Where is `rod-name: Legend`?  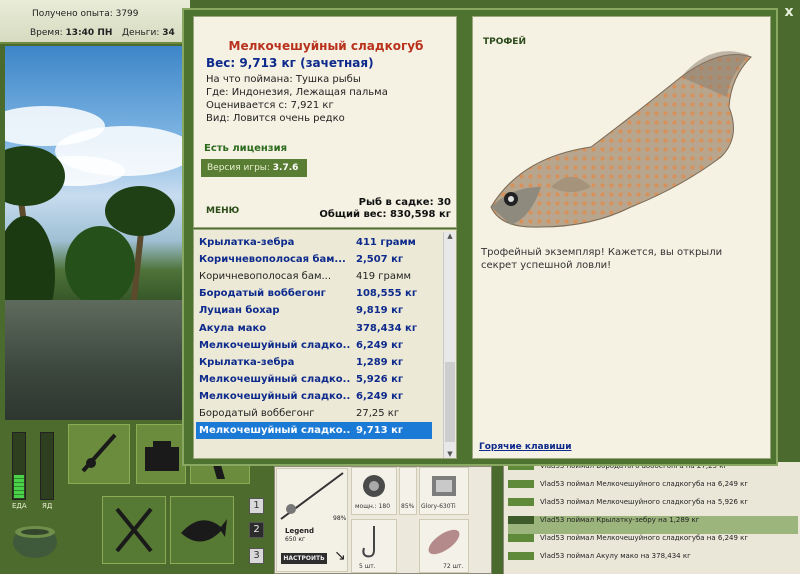 rod-name: Legend is located at coordinates (299, 531).